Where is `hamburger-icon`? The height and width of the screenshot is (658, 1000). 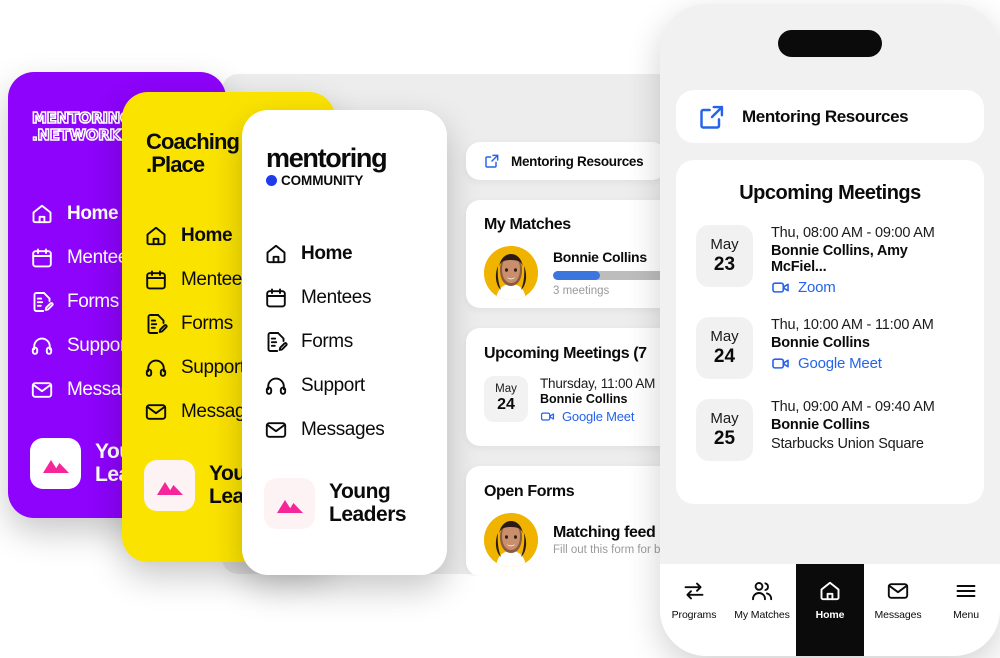
hamburger-icon is located at coordinates (966, 591).